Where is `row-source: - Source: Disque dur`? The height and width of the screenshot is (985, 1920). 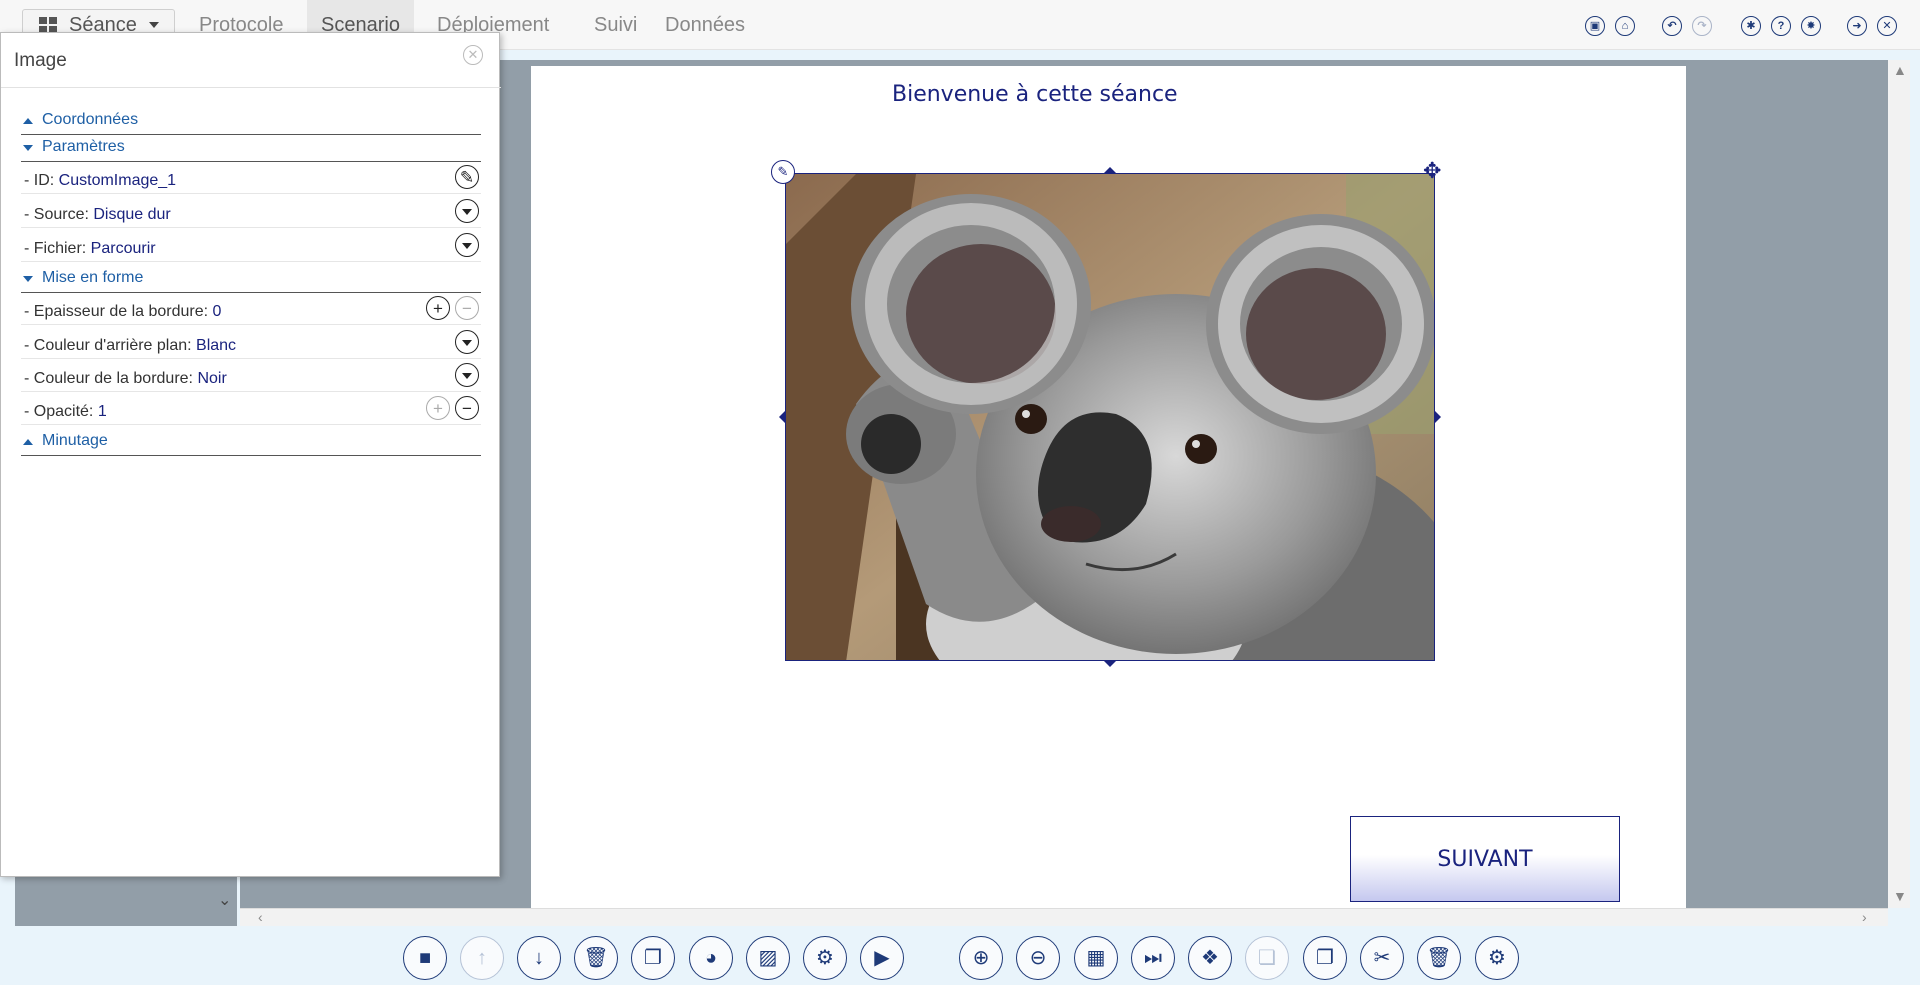
row-source: - Source: Disque dur is located at coordinates (251, 213).